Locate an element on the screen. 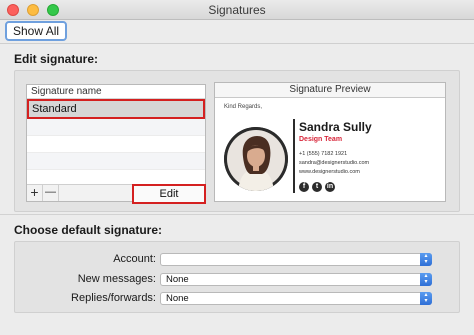  account-label: Account: is located at coordinates (134, 259).